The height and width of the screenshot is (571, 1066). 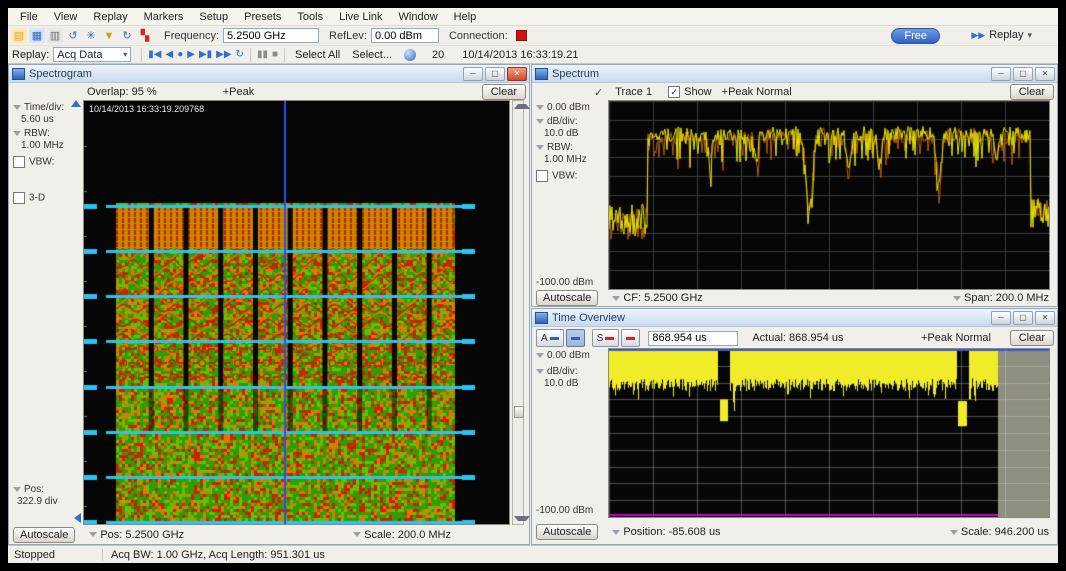 What do you see at coordinates (794, 74) in the screenshot?
I see `spectrum-title-bar: Spectrum ─ ▢ ✕` at bounding box center [794, 74].